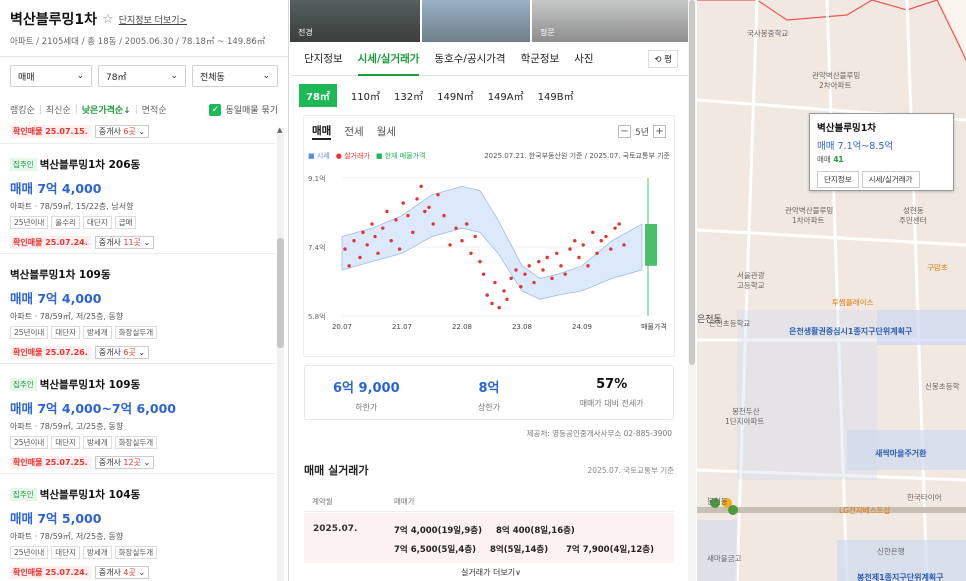 The width and height of the screenshot is (966, 581). What do you see at coordinates (838, 179) in the screenshot?
I see `popup-info-button: 단지정보` at bounding box center [838, 179].